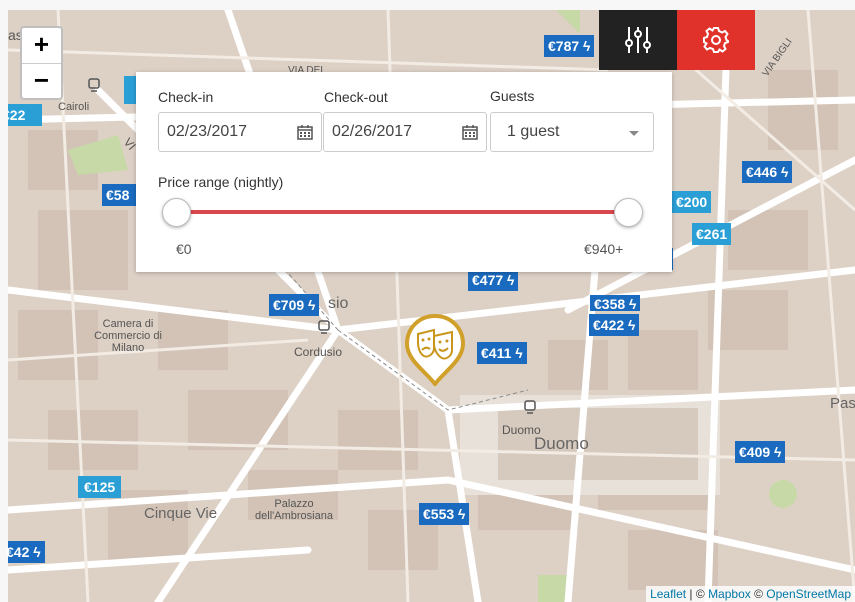 The height and width of the screenshot is (602, 855). What do you see at coordinates (610, 303) in the screenshot?
I see `pin-label: €358` at bounding box center [610, 303].